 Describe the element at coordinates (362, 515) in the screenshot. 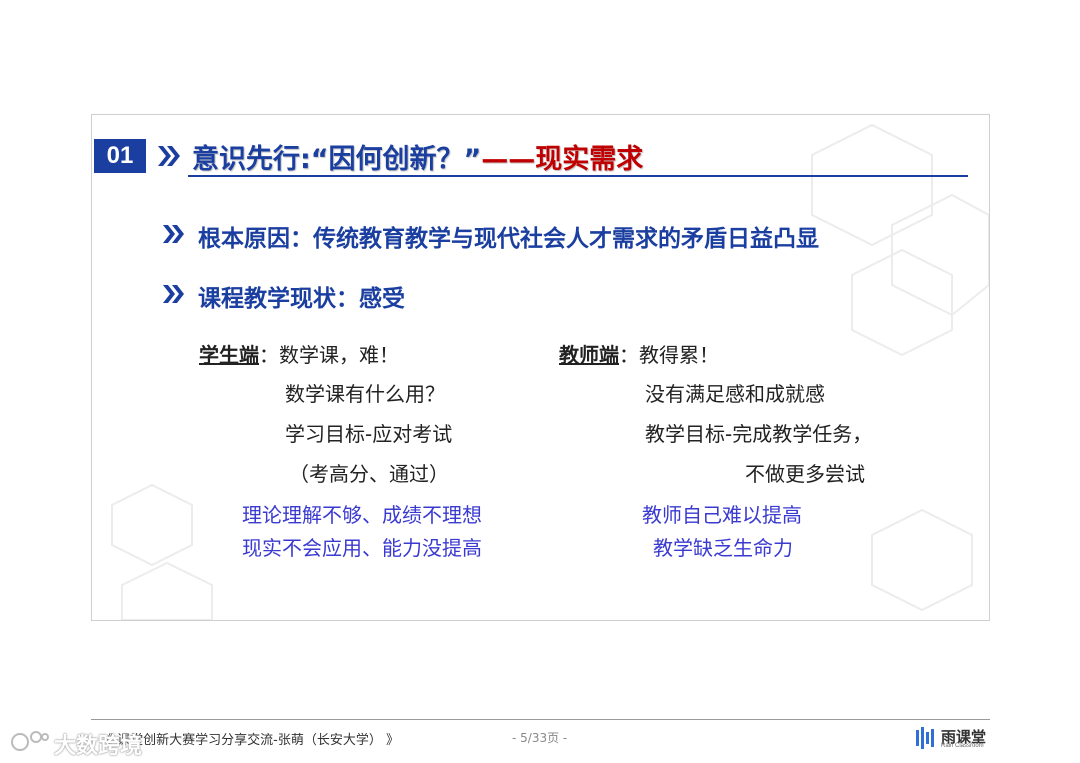

I see `student-blue1: 理论理解不够、成绩不理想` at that location.